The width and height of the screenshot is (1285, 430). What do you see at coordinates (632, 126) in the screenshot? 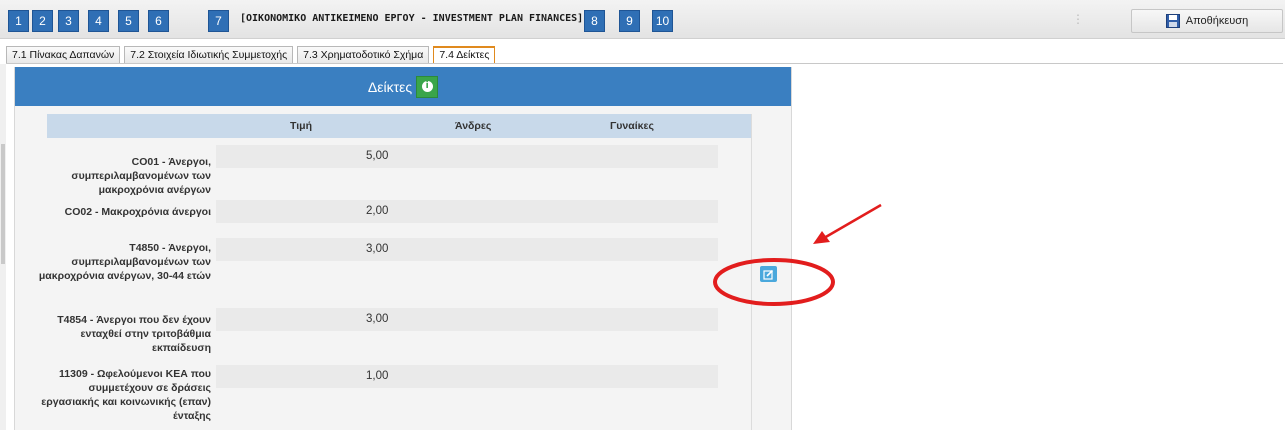
I see `column-header-women: Γυναίκες` at bounding box center [632, 126].